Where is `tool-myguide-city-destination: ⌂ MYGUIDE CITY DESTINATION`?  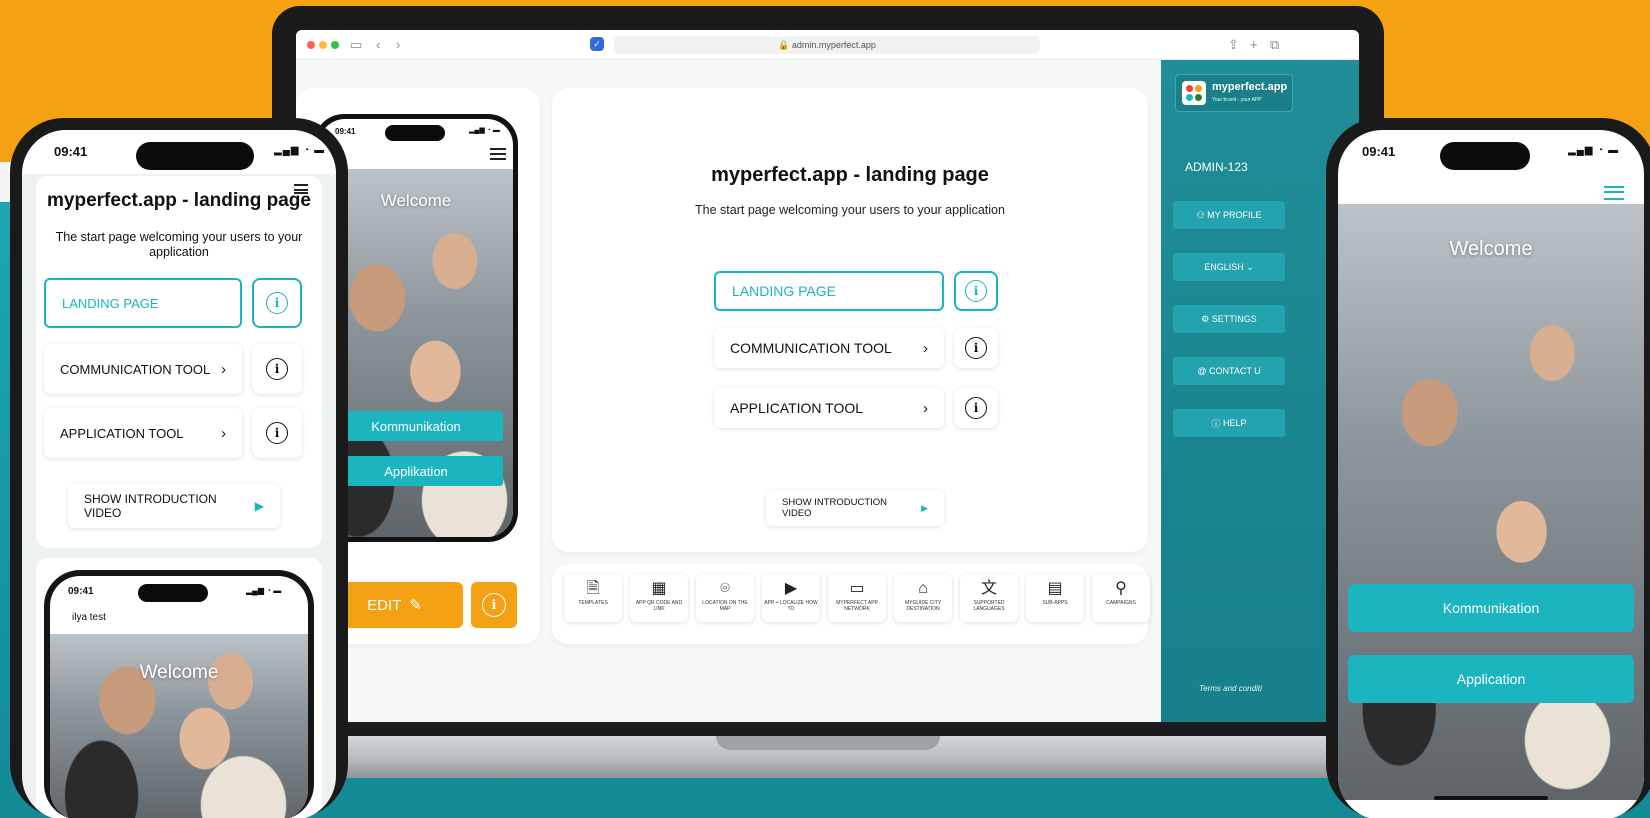 tool-myguide-city-destination: ⌂ MYGUIDE CITY DESTINATION is located at coordinates (923, 598).